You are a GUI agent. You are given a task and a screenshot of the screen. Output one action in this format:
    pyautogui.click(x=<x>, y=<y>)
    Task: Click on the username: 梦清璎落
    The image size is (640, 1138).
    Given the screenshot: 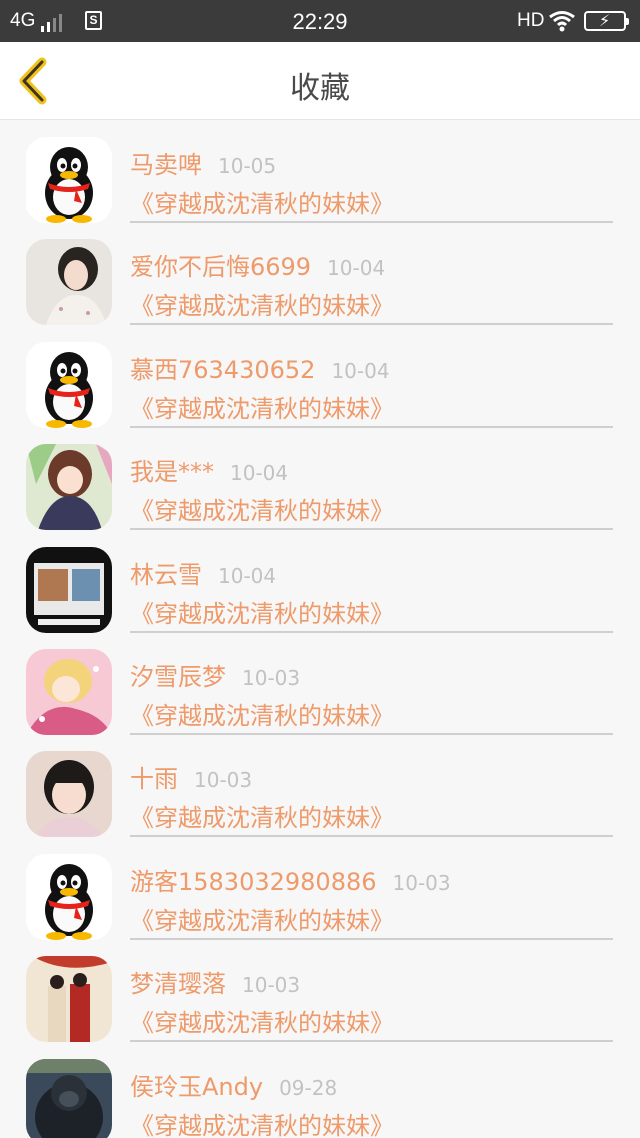 What is the action you would take?
    pyautogui.click(x=178, y=984)
    